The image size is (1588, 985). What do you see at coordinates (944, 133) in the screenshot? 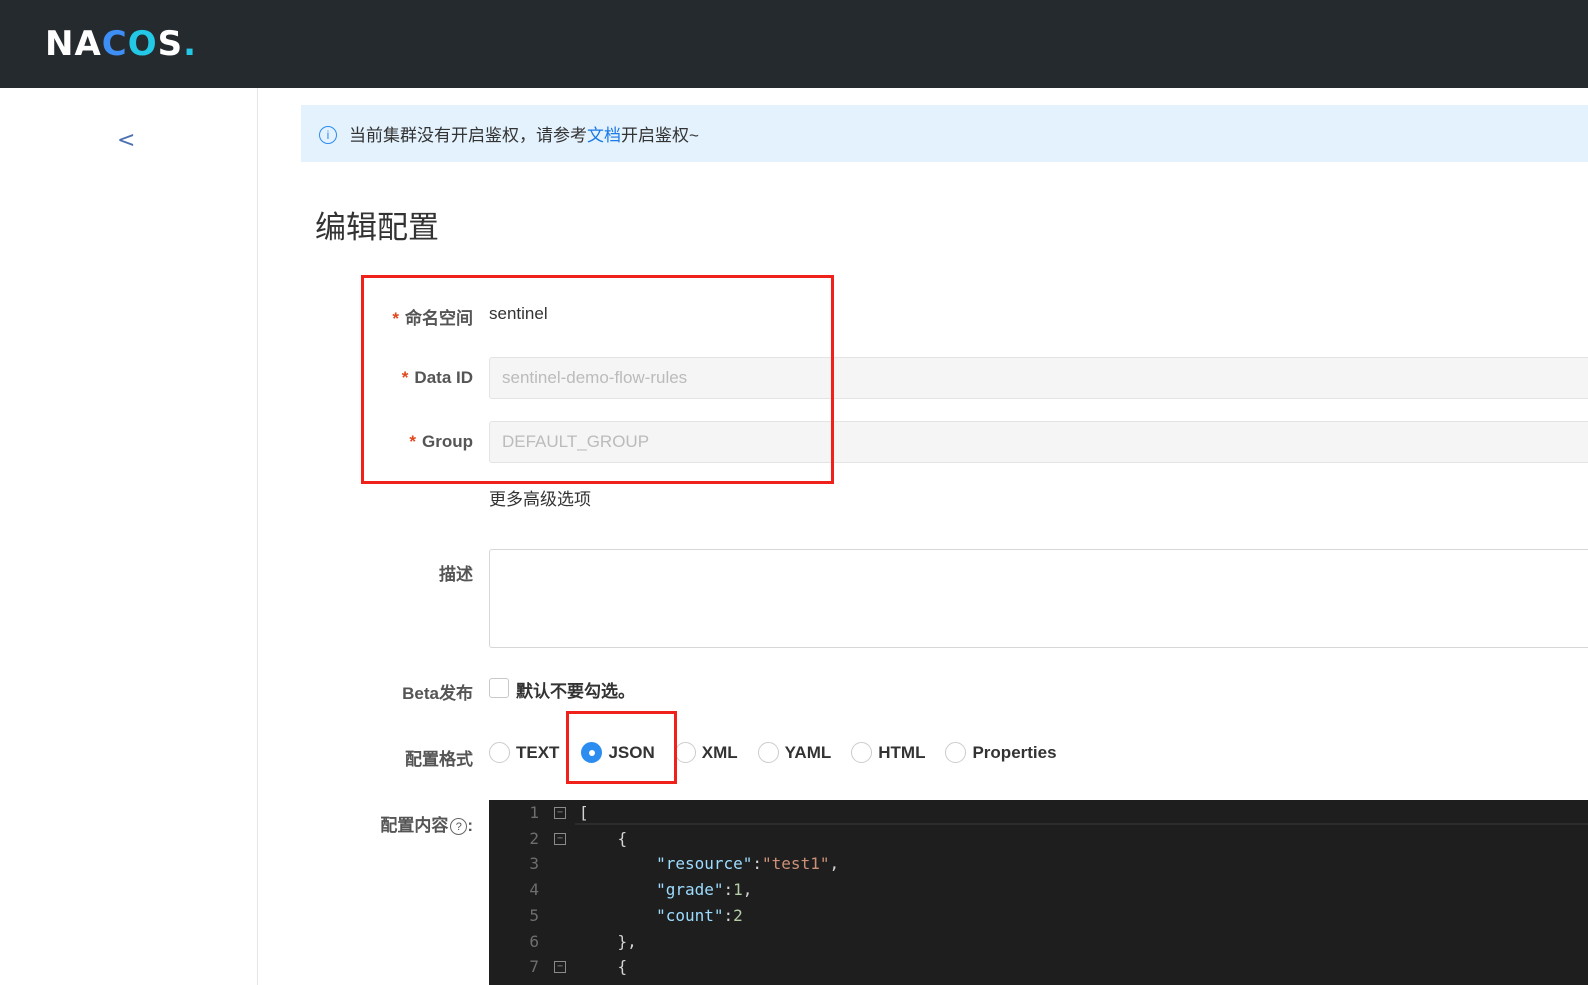
I see `auth-notice: i 当前集群没有开启鉴权，请参考 文档 开启鉴权~` at bounding box center [944, 133].